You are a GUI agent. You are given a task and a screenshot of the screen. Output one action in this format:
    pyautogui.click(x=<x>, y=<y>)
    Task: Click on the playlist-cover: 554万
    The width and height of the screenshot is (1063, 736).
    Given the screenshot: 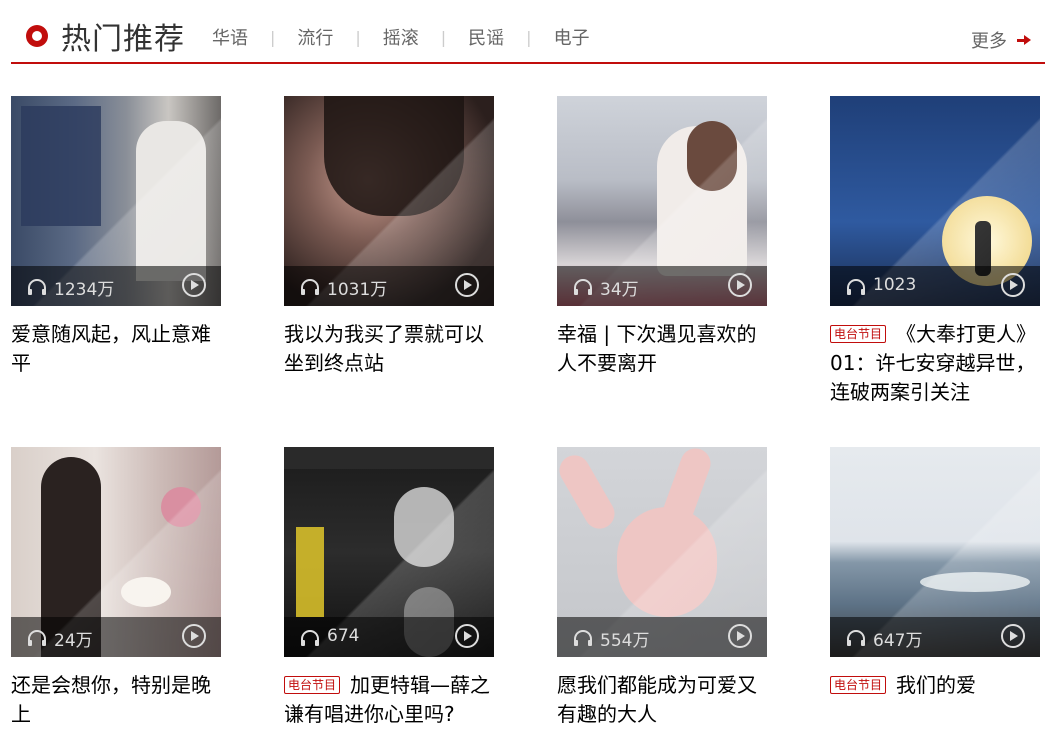 What is the action you would take?
    pyautogui.click(x=662, y=552)
    